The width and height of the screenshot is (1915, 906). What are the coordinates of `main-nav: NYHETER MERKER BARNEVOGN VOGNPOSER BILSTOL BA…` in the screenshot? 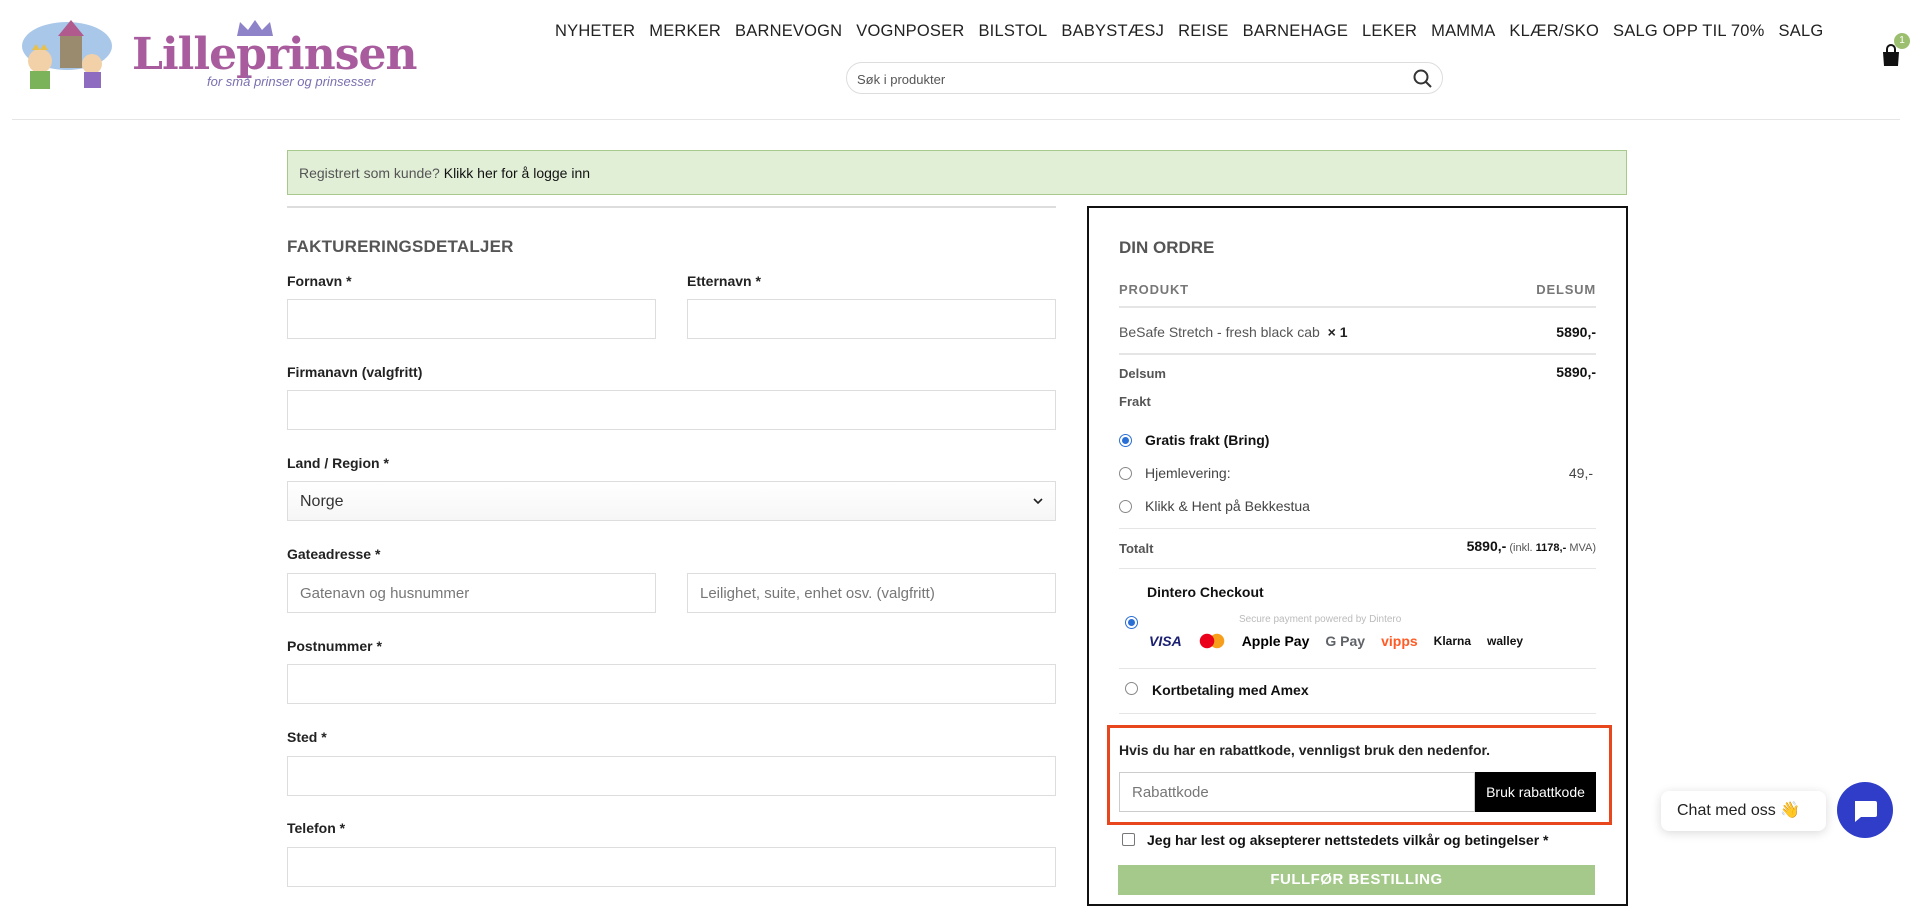 It's located at (1189, 31).